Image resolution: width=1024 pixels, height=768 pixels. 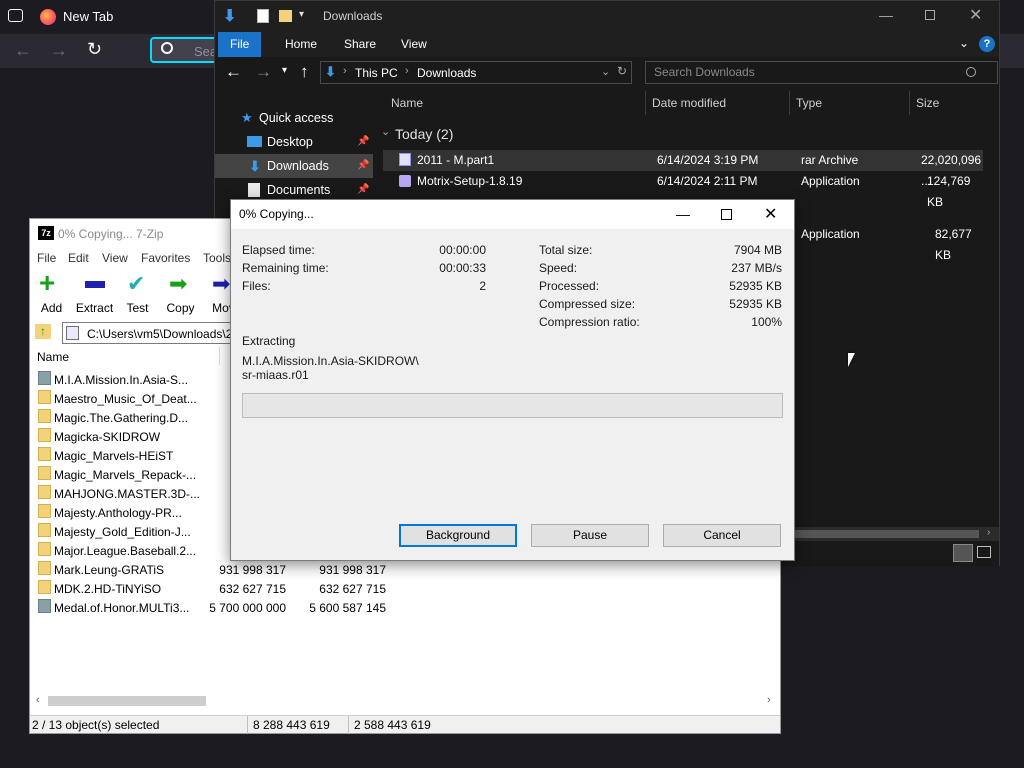 What do you see at coordinates (233, 72) in the screenshot?
I see `back-arrow-icon: ←` at bounding box center [233, 72].